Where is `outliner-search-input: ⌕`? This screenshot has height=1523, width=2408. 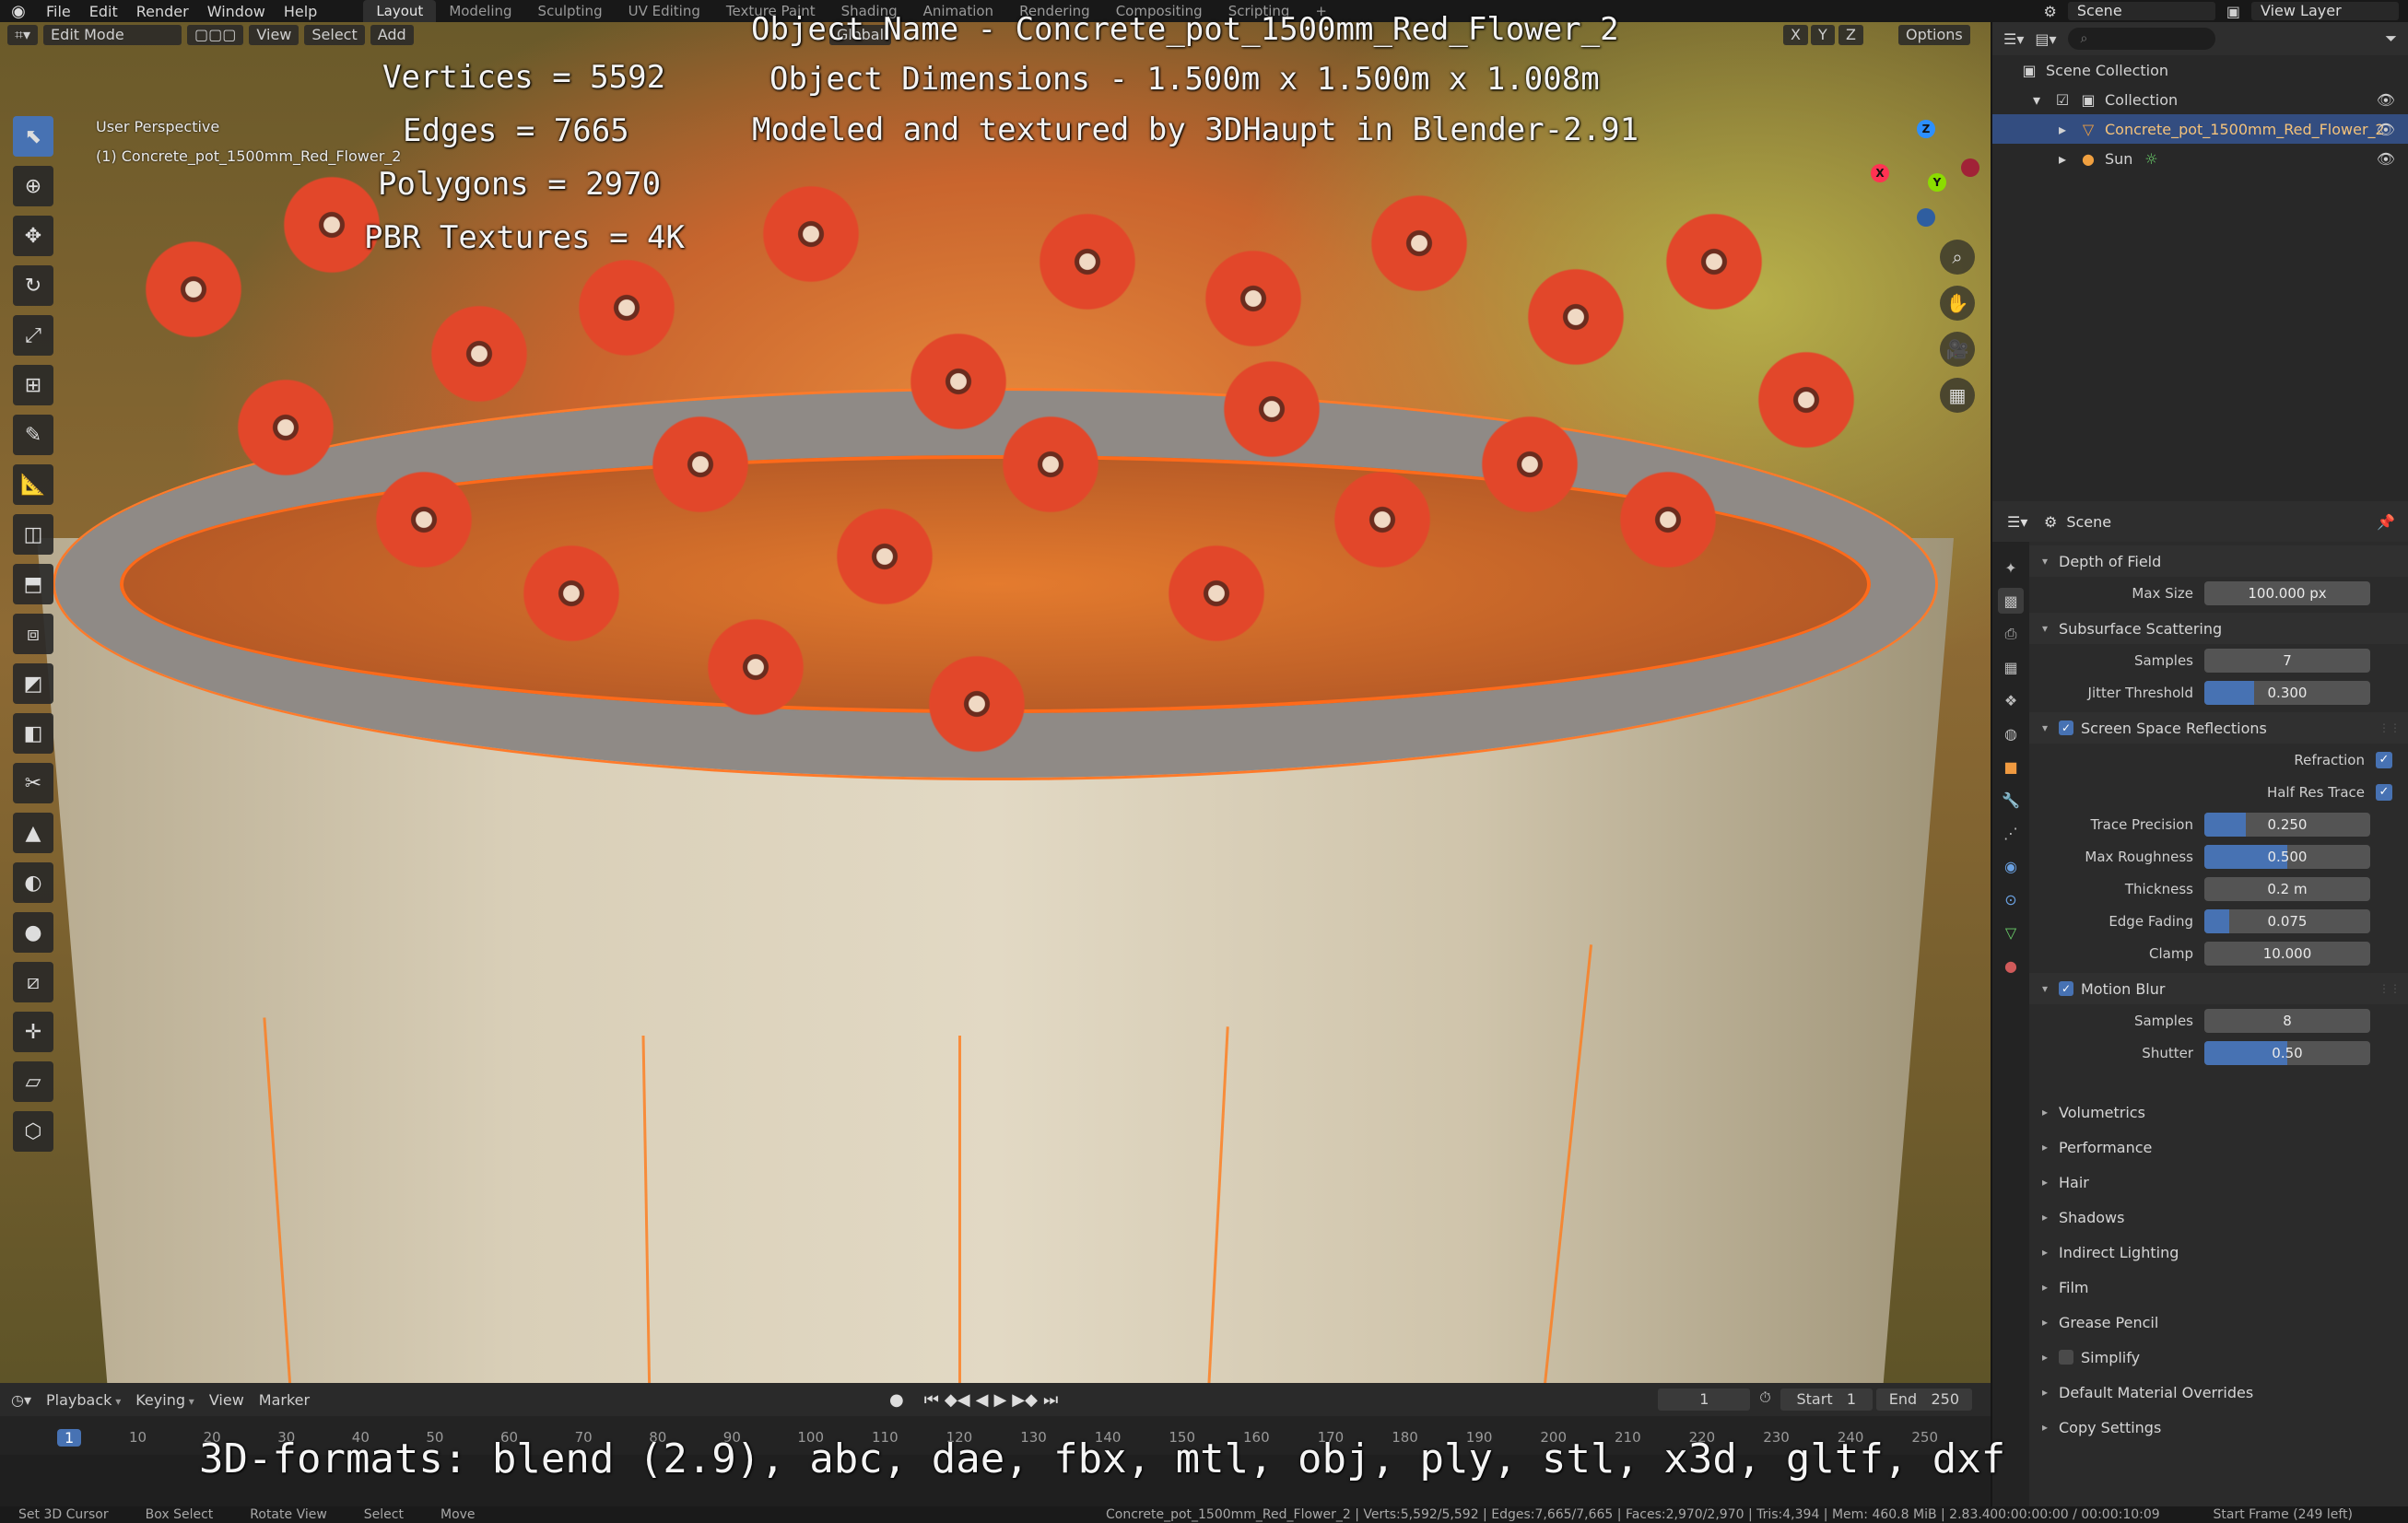
outliner-search-input: ⌕ is located at coordinates (2141, 39).